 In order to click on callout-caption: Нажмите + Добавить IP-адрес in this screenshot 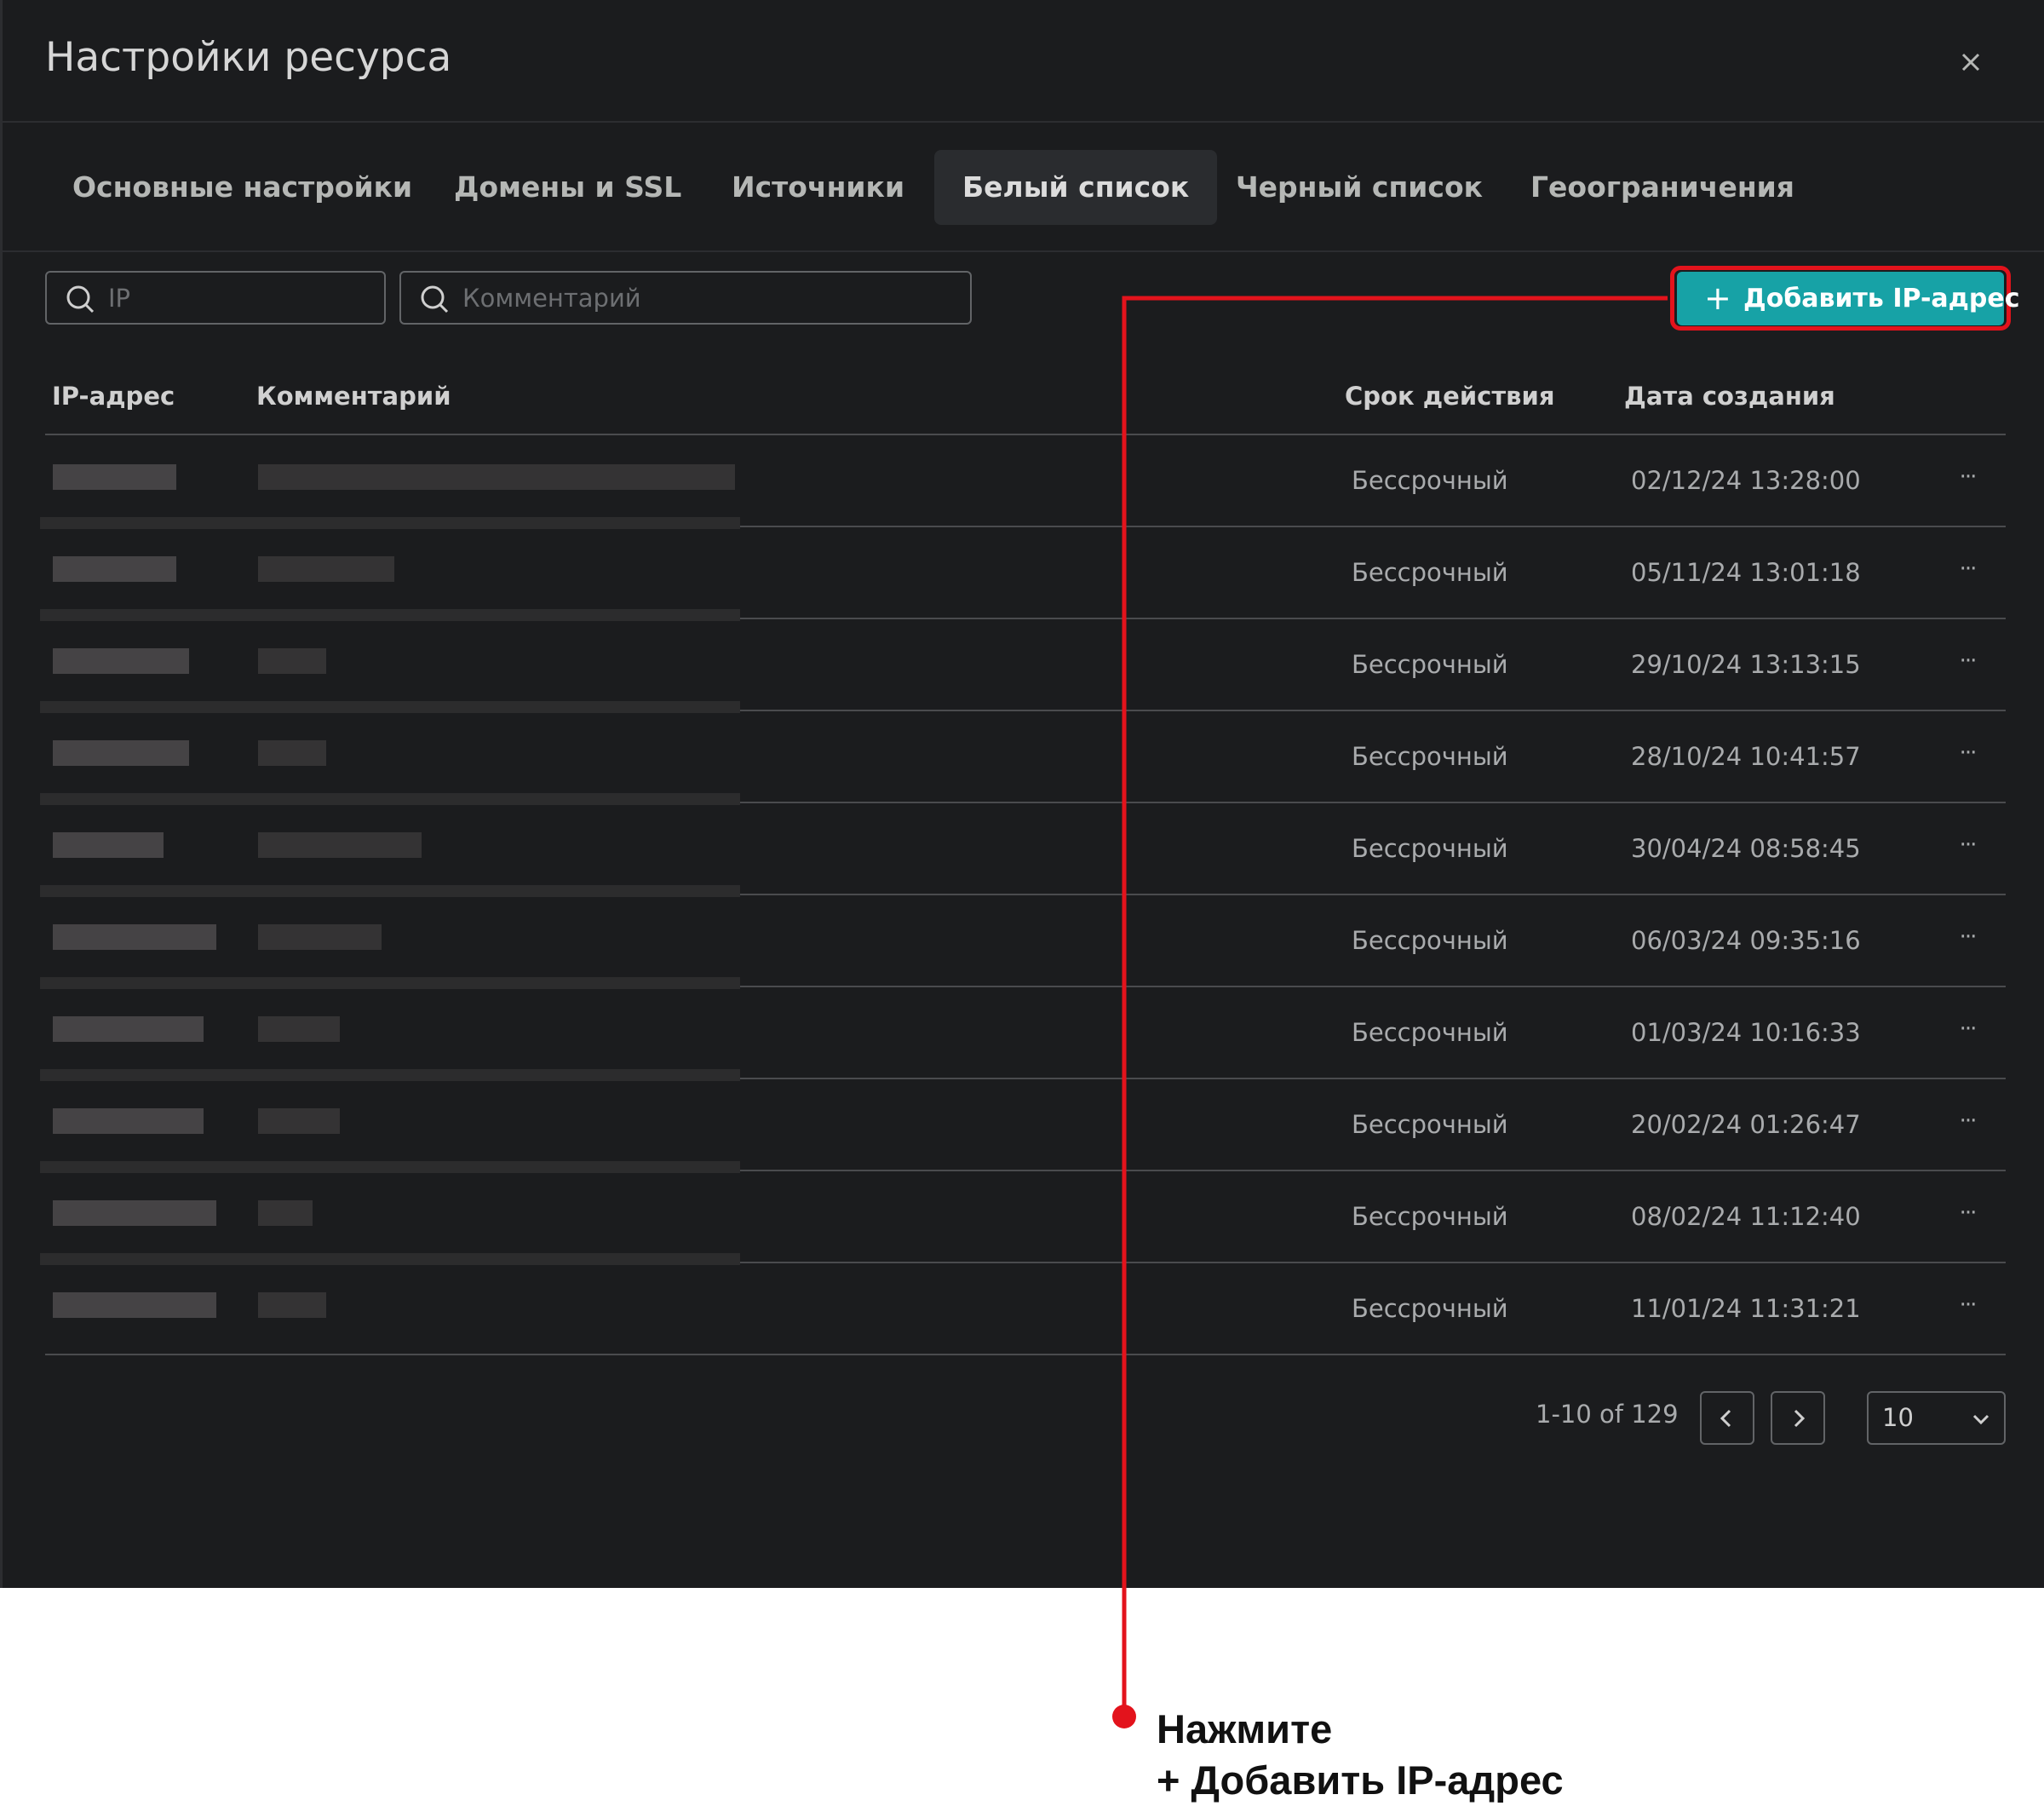, I will do `click(1360, 1755)`.